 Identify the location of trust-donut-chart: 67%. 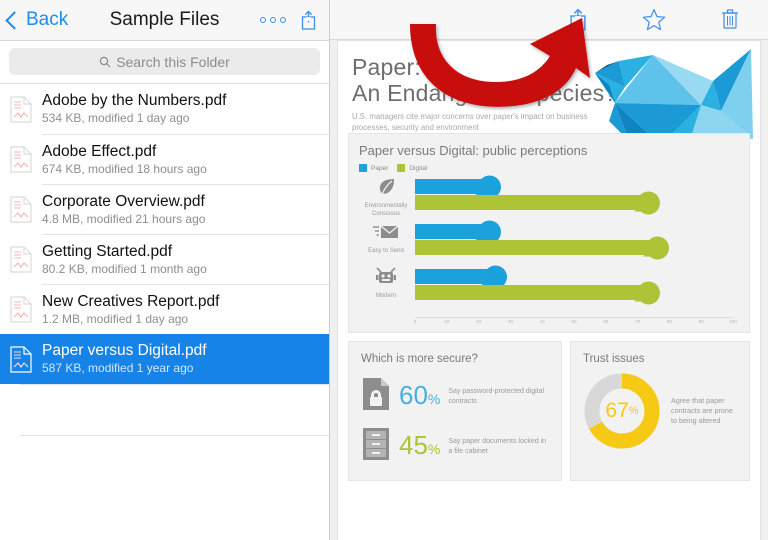
(622, 411).